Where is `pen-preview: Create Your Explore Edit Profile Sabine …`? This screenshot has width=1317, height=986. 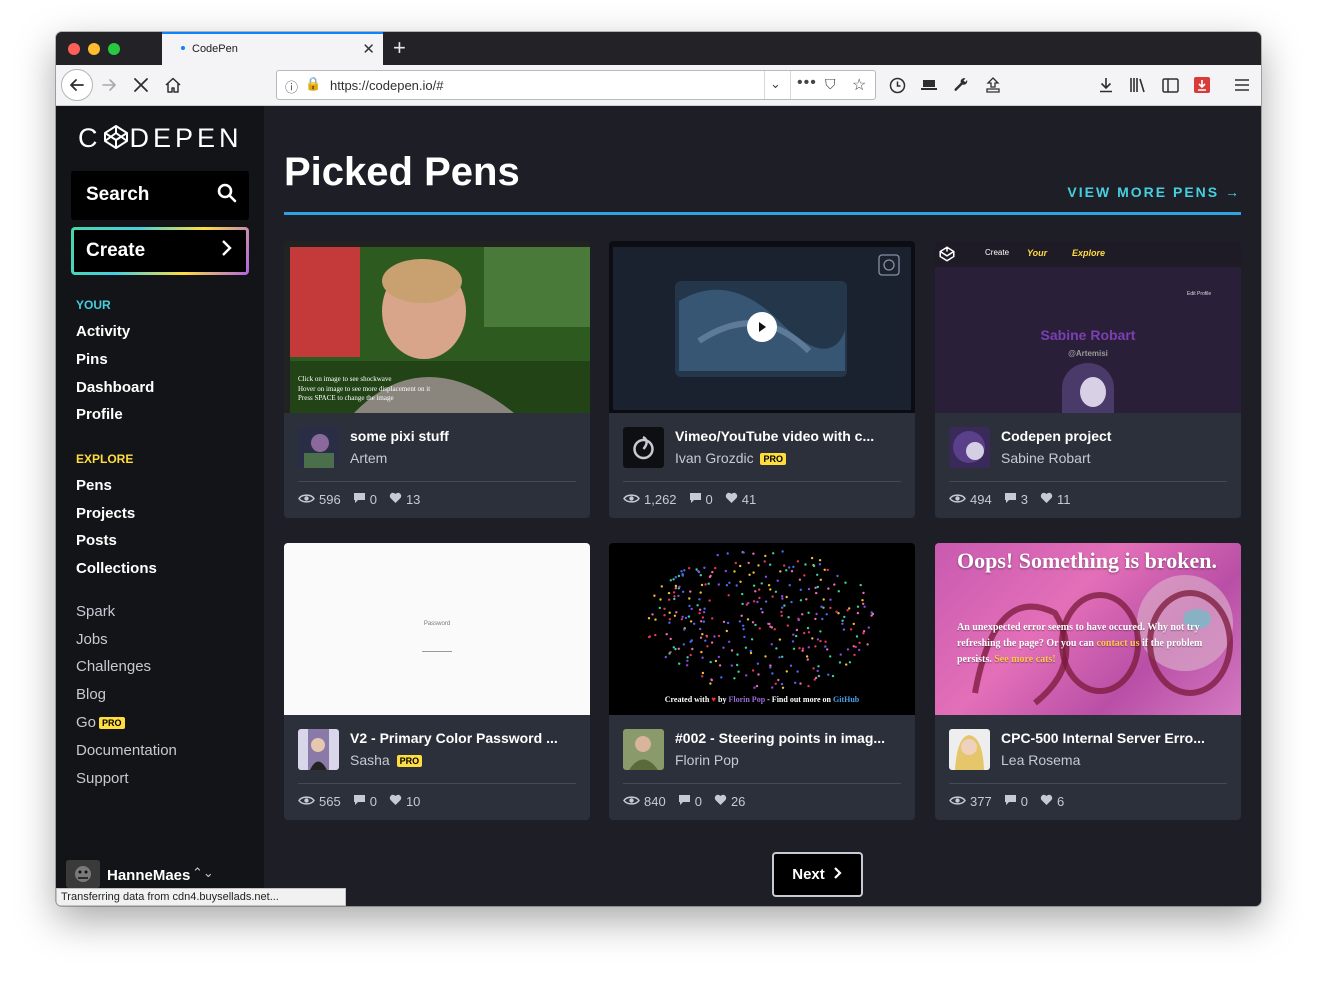
pen-preview: Create Your Explore Edit Profile Sabine … is located at coordinates (1088, 327).